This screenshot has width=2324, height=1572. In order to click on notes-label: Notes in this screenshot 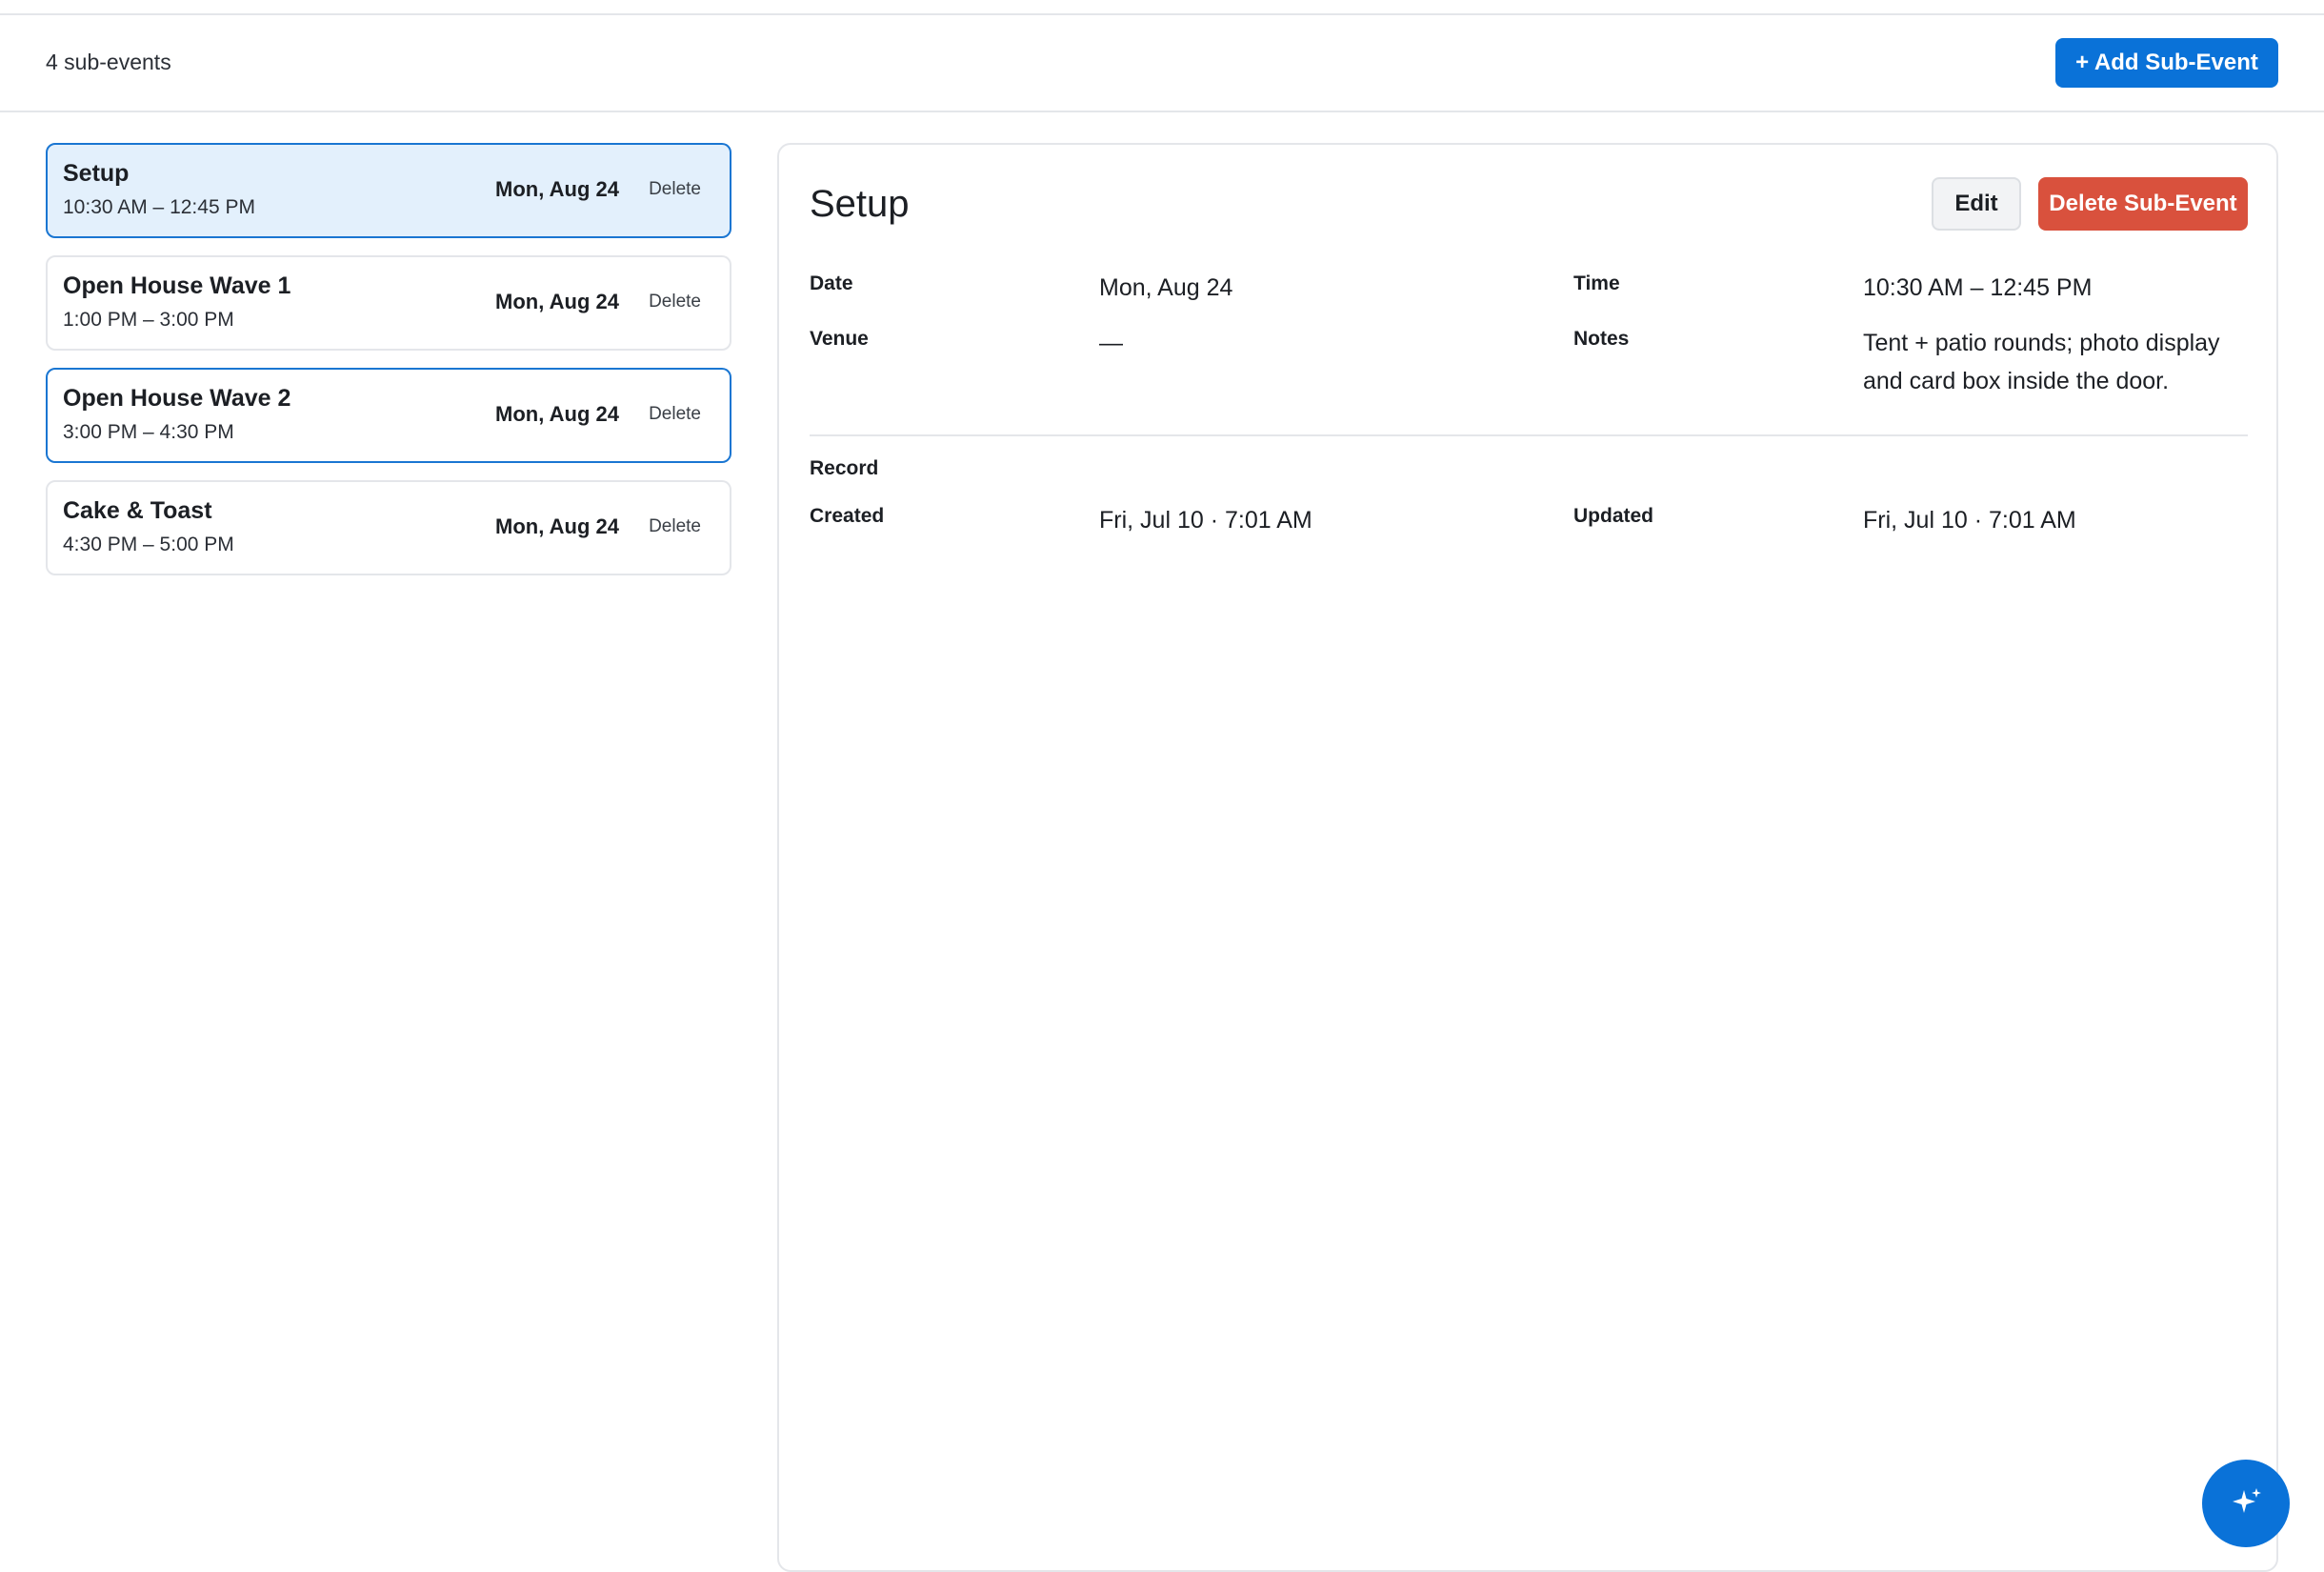, I will do `click(1601, 339)`.